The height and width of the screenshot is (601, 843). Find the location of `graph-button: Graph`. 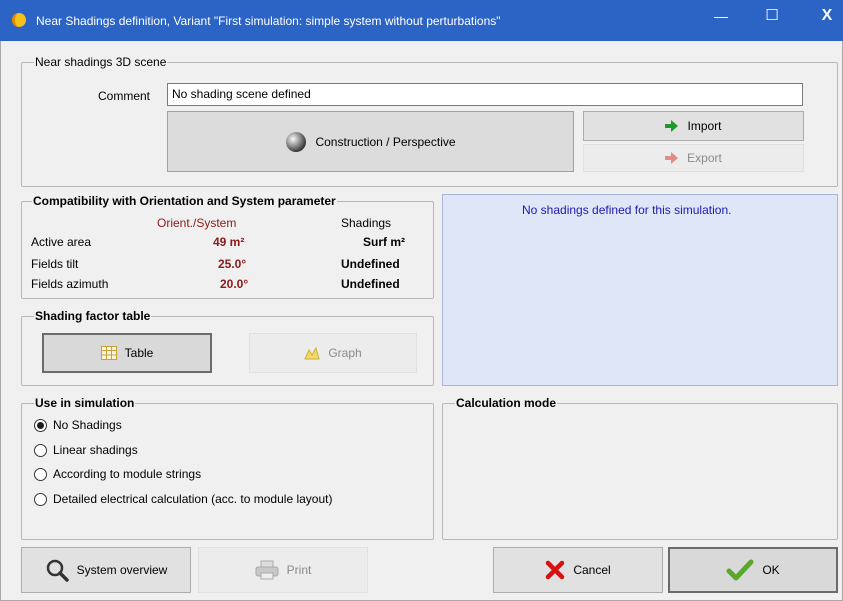

graph-button: Graph is located at coordinates (333, 353).